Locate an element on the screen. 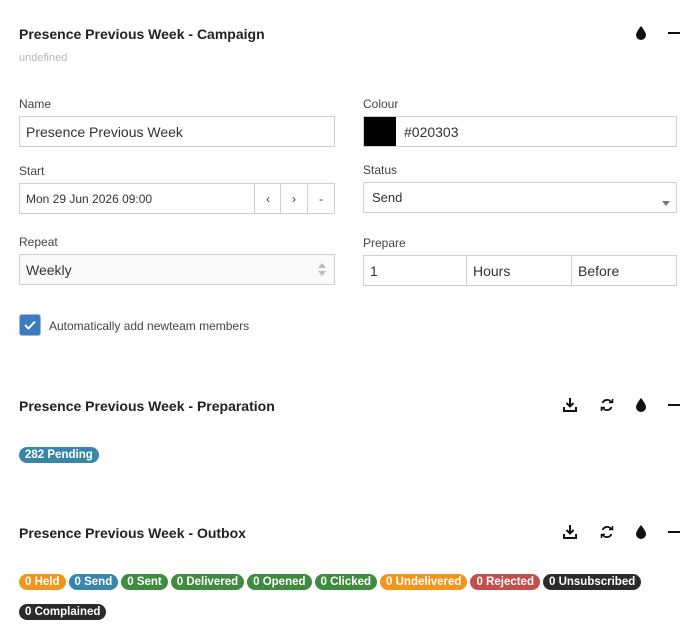 The height and width of the screenshot is (644, 698). start-value: Mon 29 Jun 2026 09:00 is located at coordinates (89, 198).